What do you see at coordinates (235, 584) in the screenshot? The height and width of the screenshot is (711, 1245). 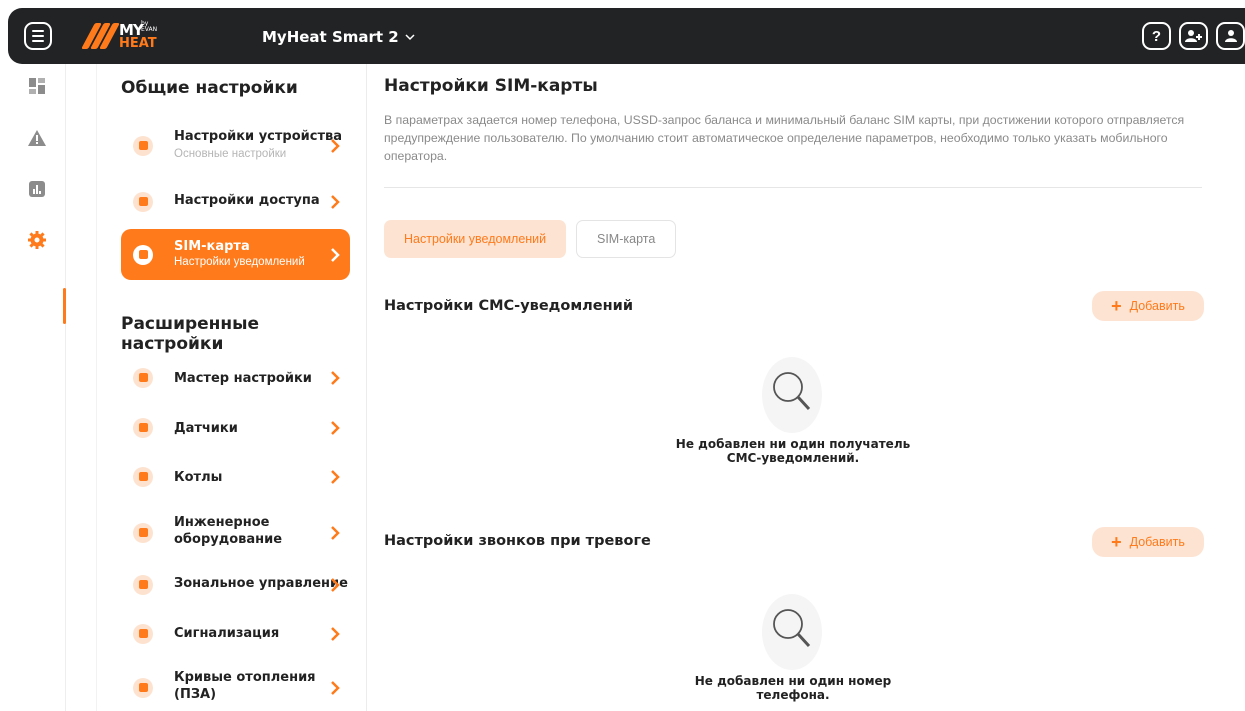 I see `nav-item-zone-control: Зональное управление` at bounding box center [235, 584].